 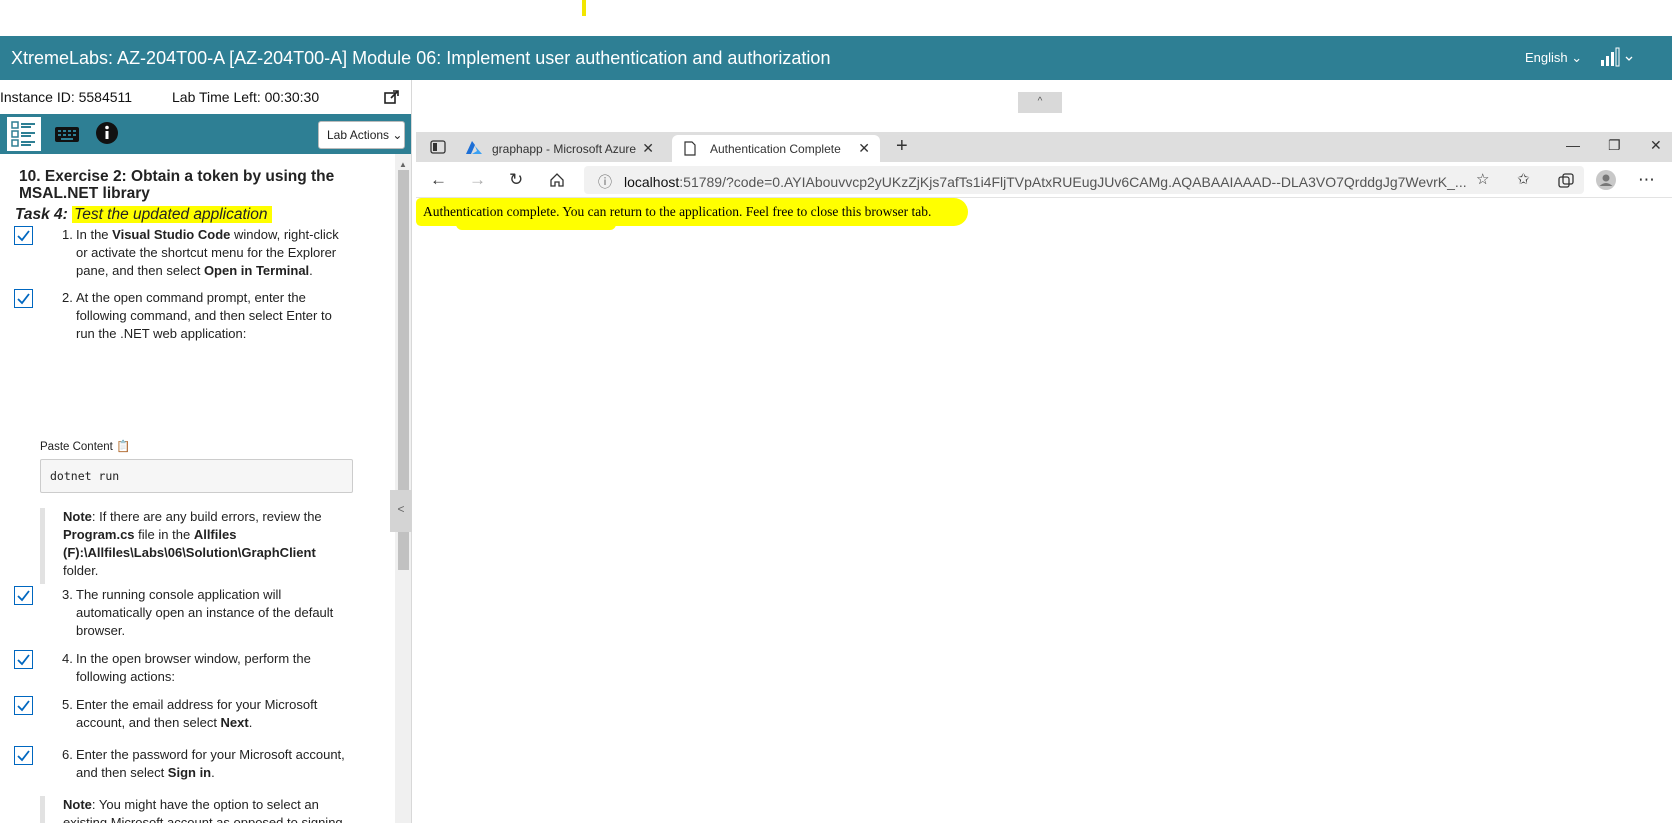 I want to click on forward-icon: →, so click(x=477, y=180).